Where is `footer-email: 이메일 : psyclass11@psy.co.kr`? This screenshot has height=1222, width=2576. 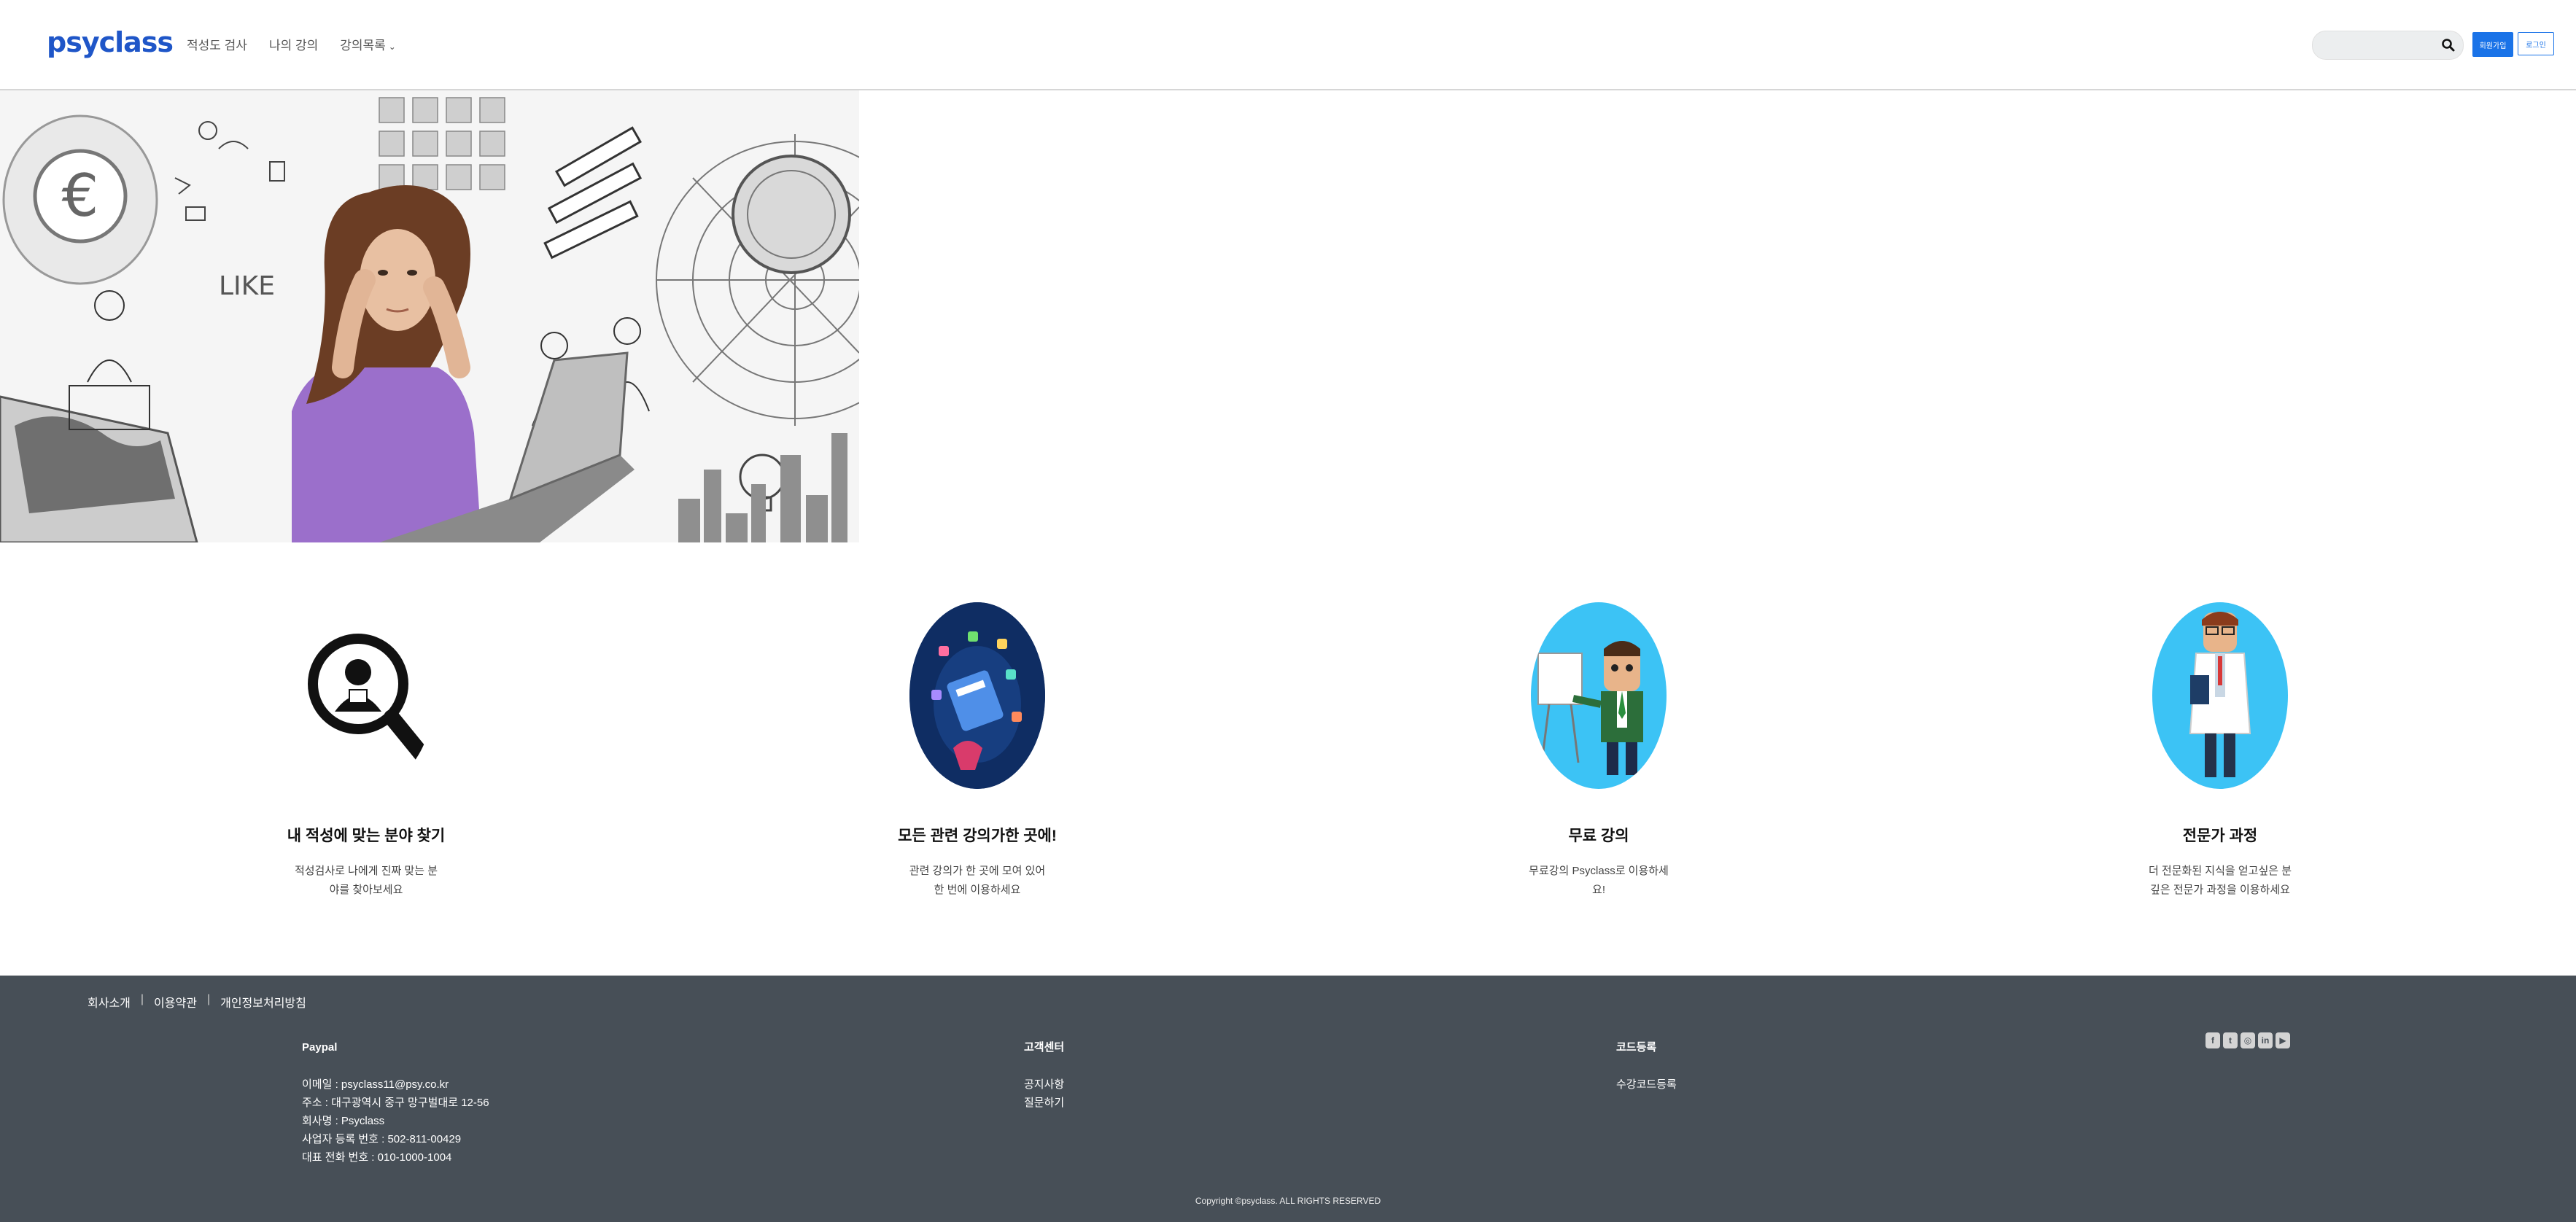 footer-email: 이메일 : psyclass11@psy.co.kr is located at coordinates (376, 1084).